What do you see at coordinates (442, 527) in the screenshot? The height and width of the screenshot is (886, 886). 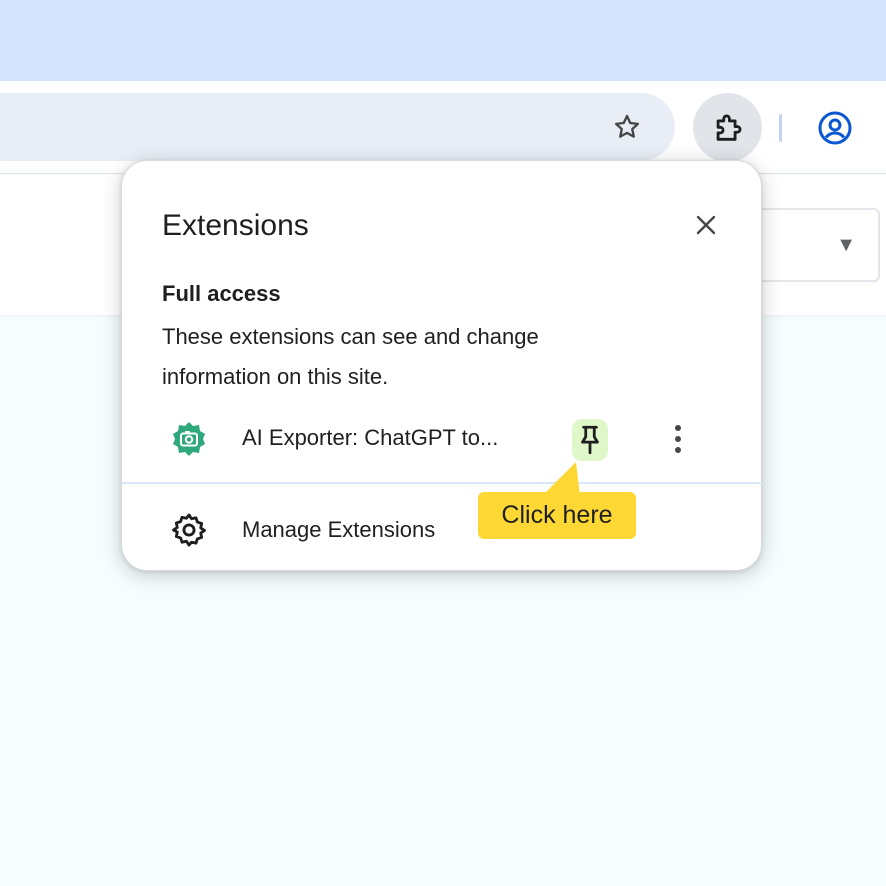 I see `manage-extensions-item: Manage Extensions` at bounding box center [442, 527].